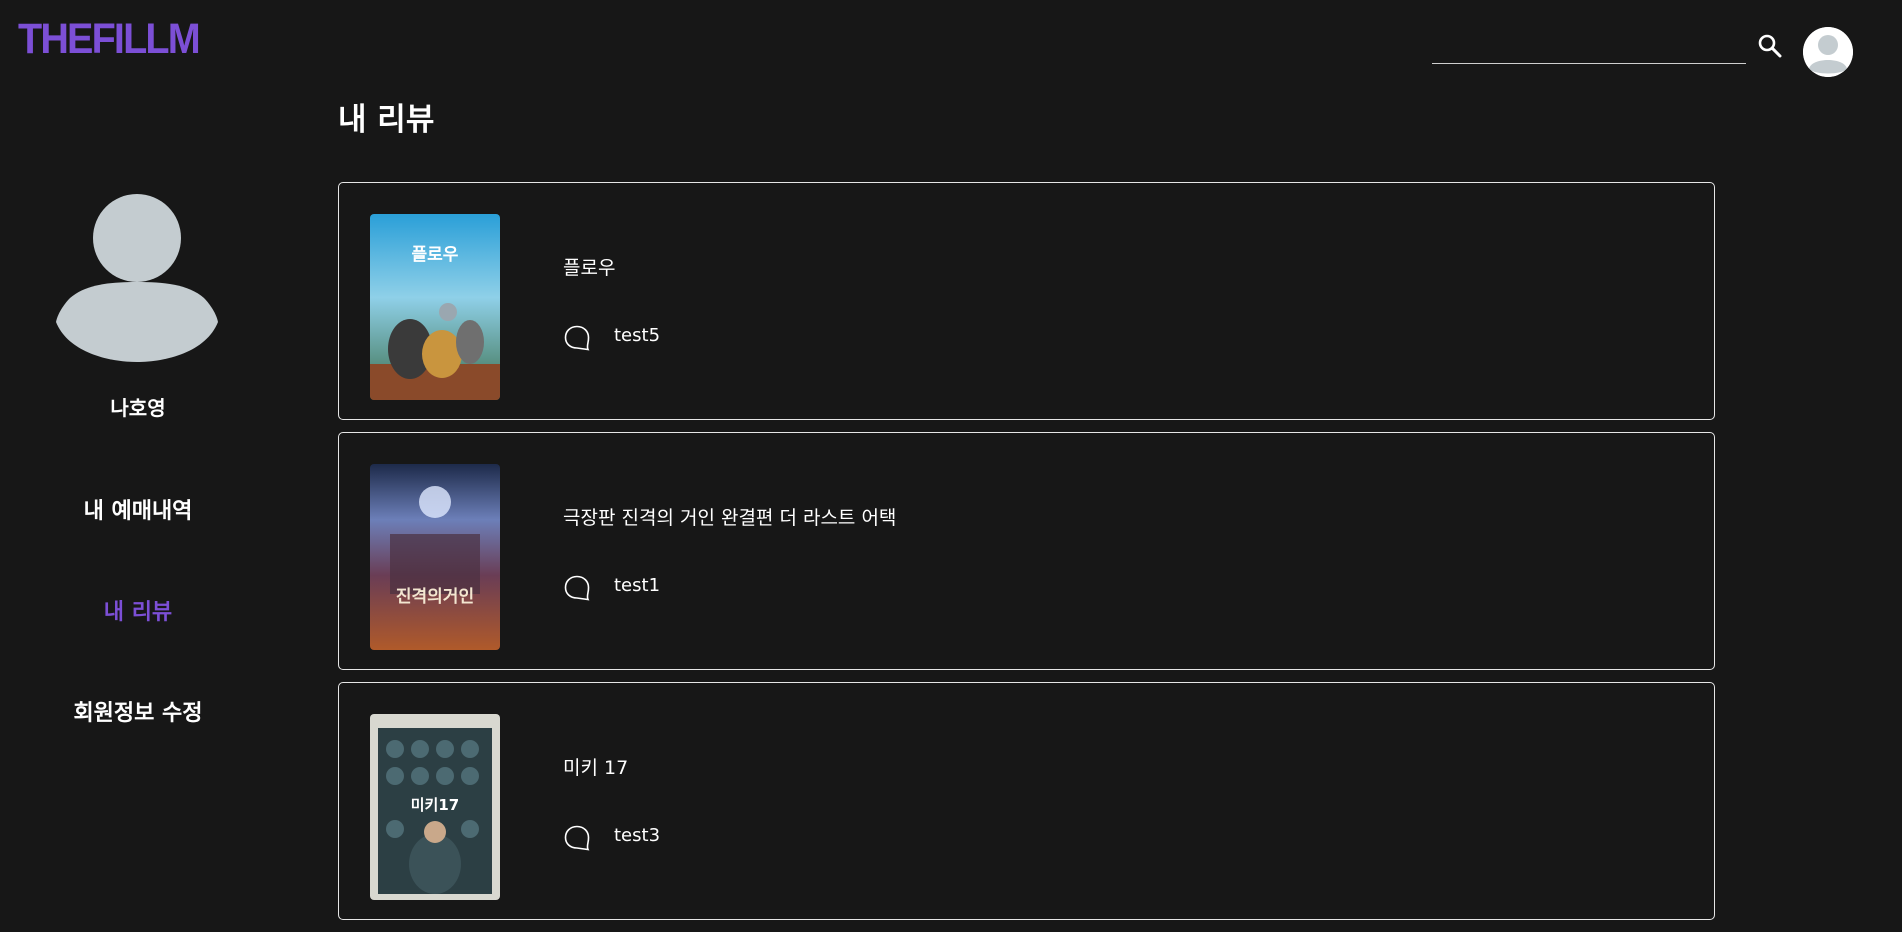 The width and height of the screenshot is (1902, 932). Describe the element at coordinates (637, 835) in the screenshot. I see `review-comment: test3` at that location.